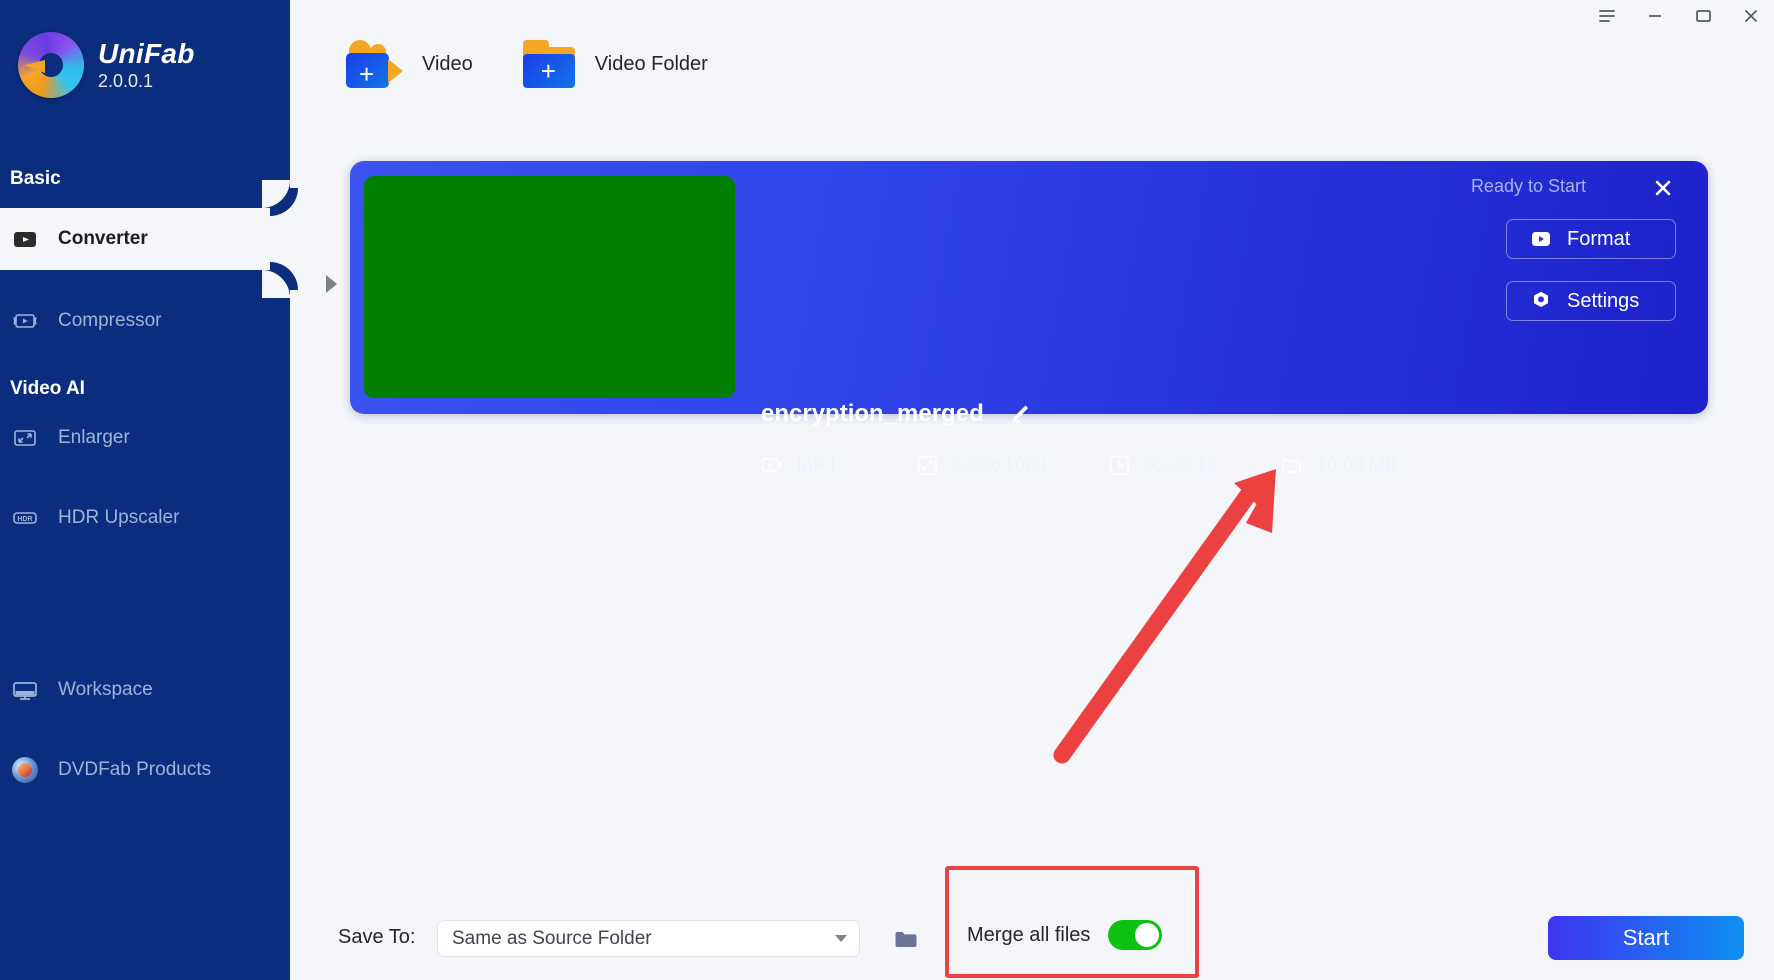  I want to click on play-box-icon, so click(1541, 239).